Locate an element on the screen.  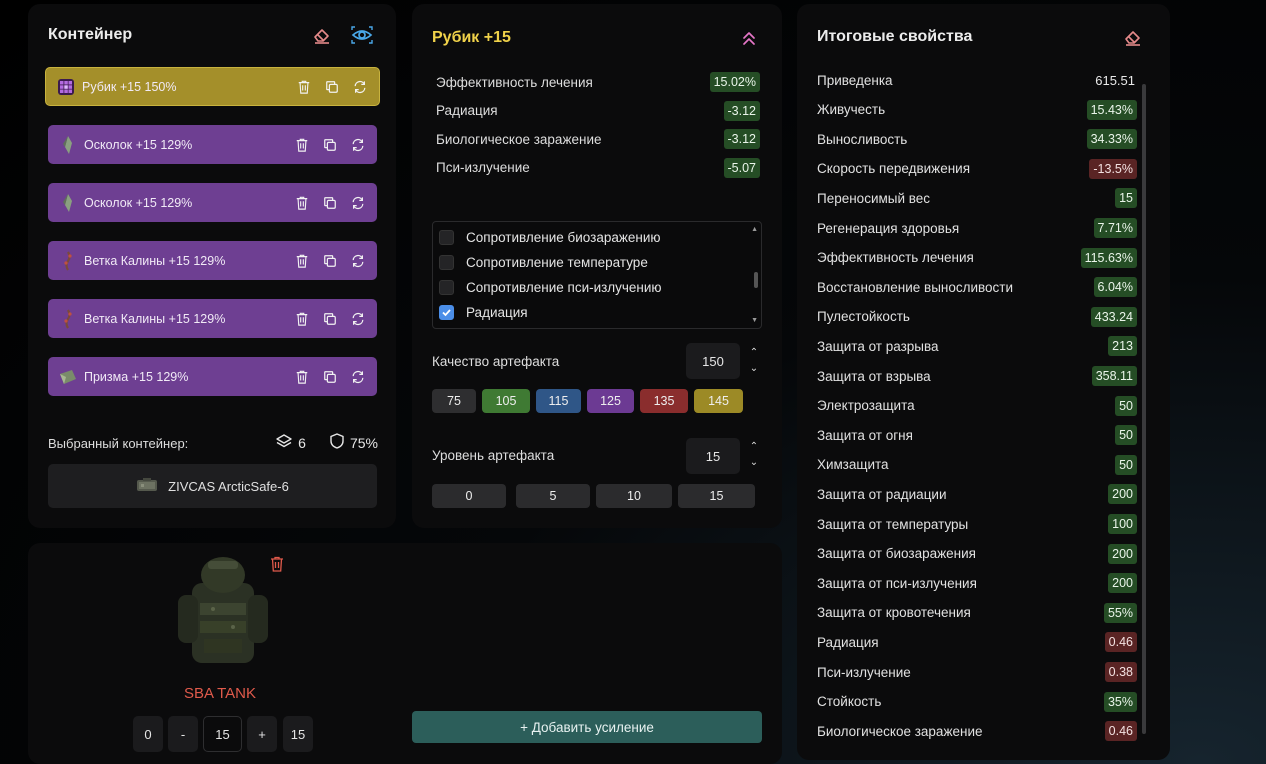
artifact-level: +15 is located at coordinates (179, 260).